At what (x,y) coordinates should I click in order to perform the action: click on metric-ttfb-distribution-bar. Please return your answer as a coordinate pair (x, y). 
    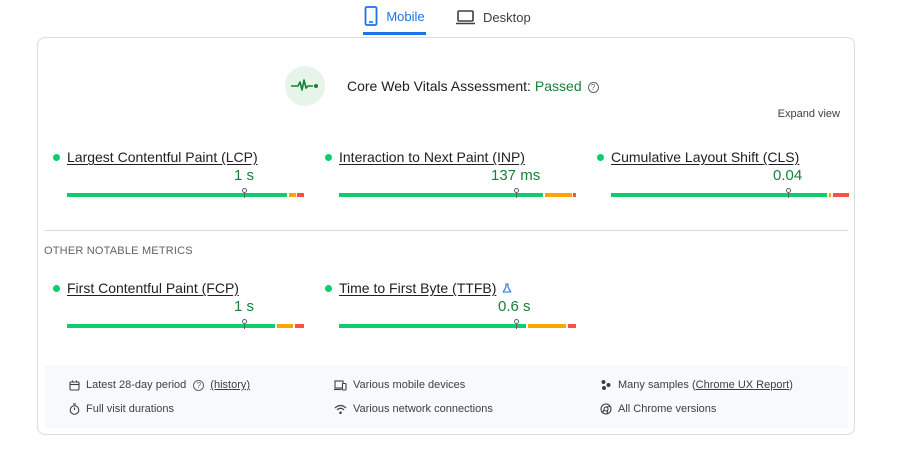
    Looking at the image, I should click on (457, 324).